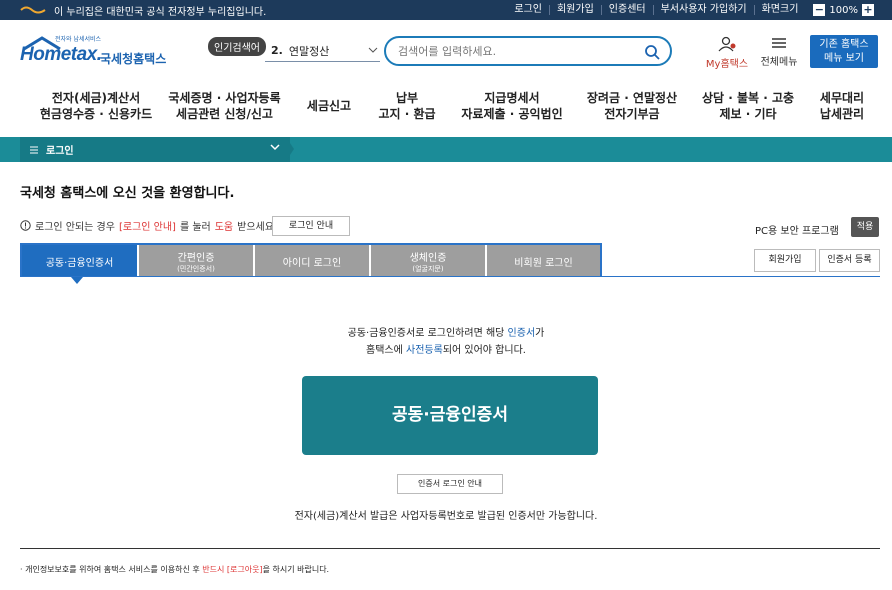 The image size is (892, 590). Describe the element at coordinates (865, 227) in the screenshot. I see `pc-security-apply-button: 적용` at that location.